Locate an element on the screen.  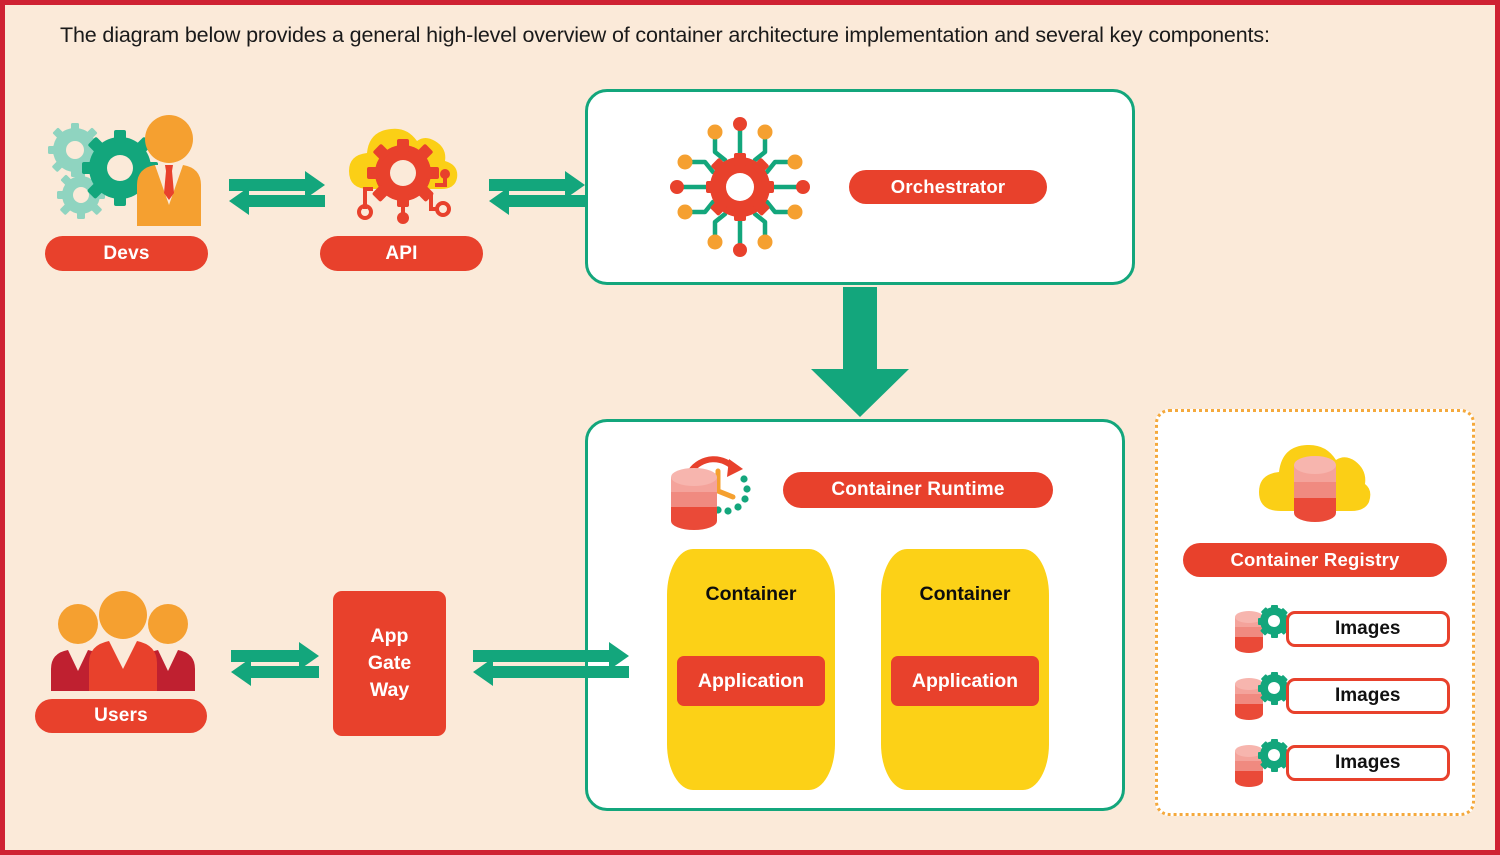
devs-label: Devs is located at coordinates (126, 253).